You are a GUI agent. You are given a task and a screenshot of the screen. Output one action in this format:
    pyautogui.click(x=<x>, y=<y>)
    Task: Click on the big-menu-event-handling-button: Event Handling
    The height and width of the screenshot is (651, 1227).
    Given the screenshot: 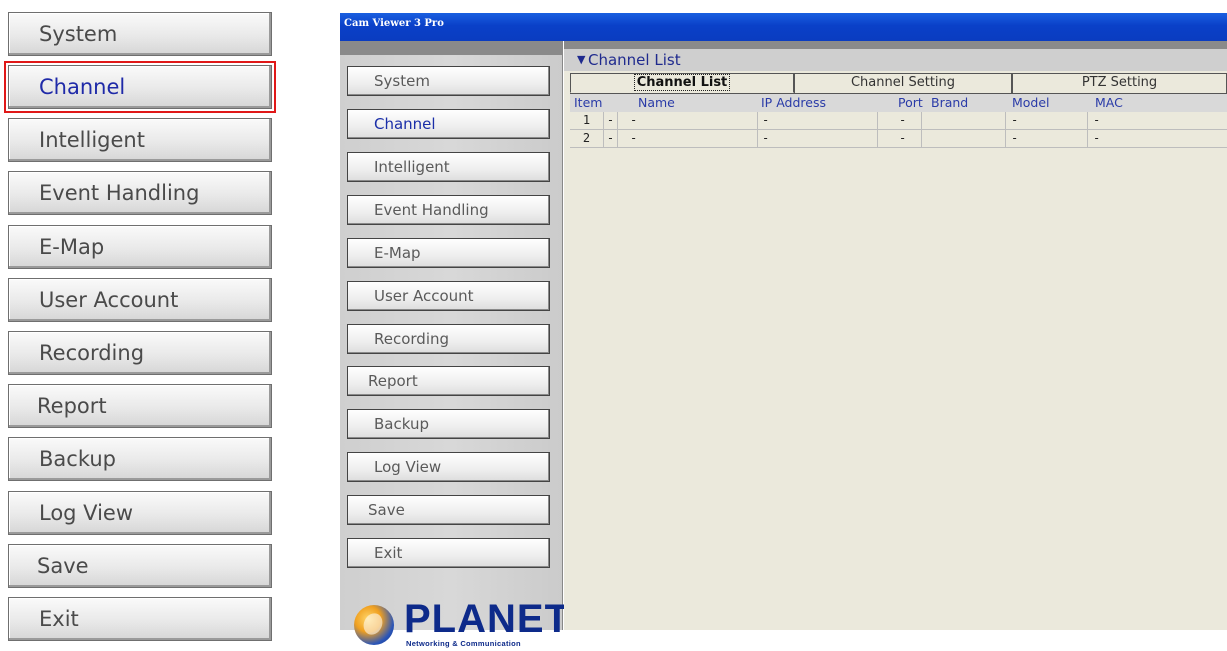 What is the action you would take?
    pyautogui.click(x=140, y=193)
    